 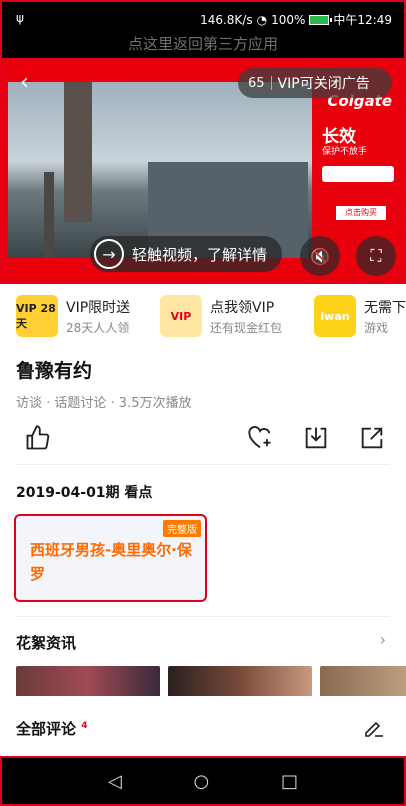 I want to click on wifi-icon: ◔, so click(x=262, y=19).